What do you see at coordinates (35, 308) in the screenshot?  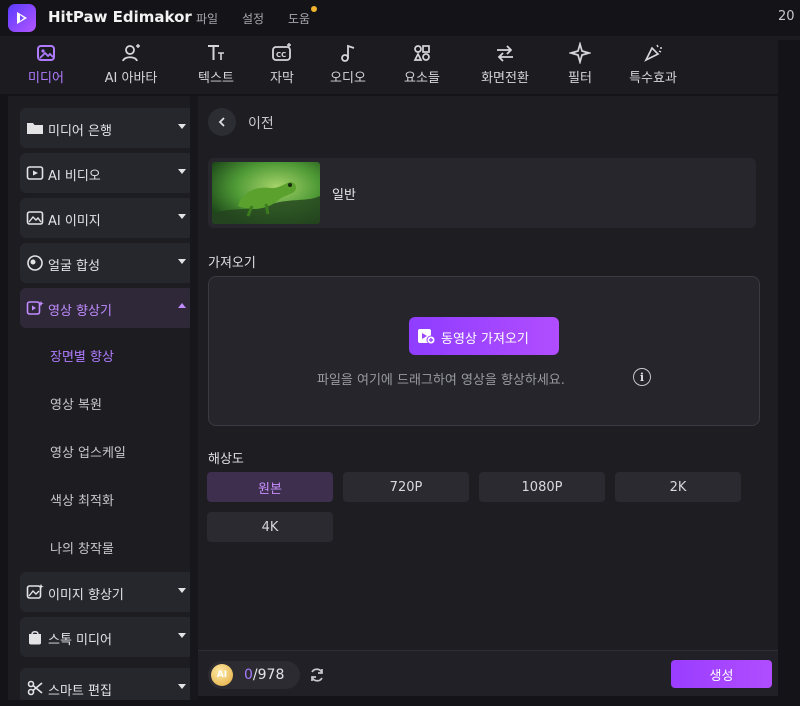 I see `video-enhancer-icon` at bounding box center [35, 308].